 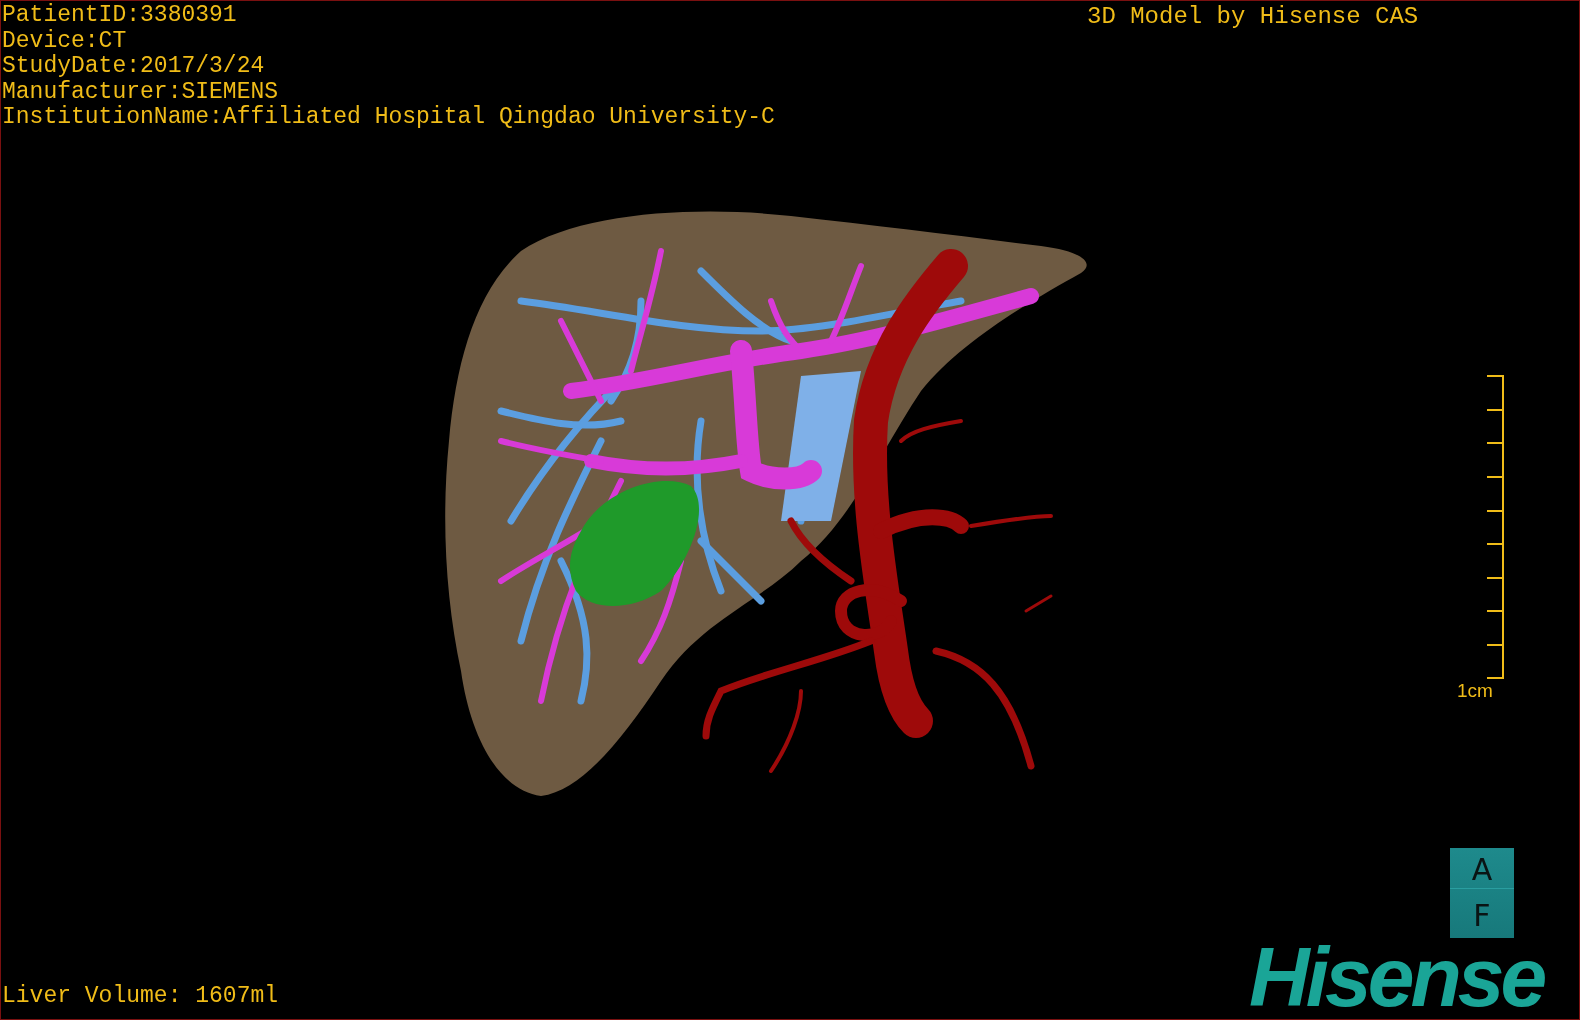 What do you see at coordinates (1253, 17) in the screenshot?
I see `model-title: 3D Model by Hisense CAS` at bounding box center [1253, 17].